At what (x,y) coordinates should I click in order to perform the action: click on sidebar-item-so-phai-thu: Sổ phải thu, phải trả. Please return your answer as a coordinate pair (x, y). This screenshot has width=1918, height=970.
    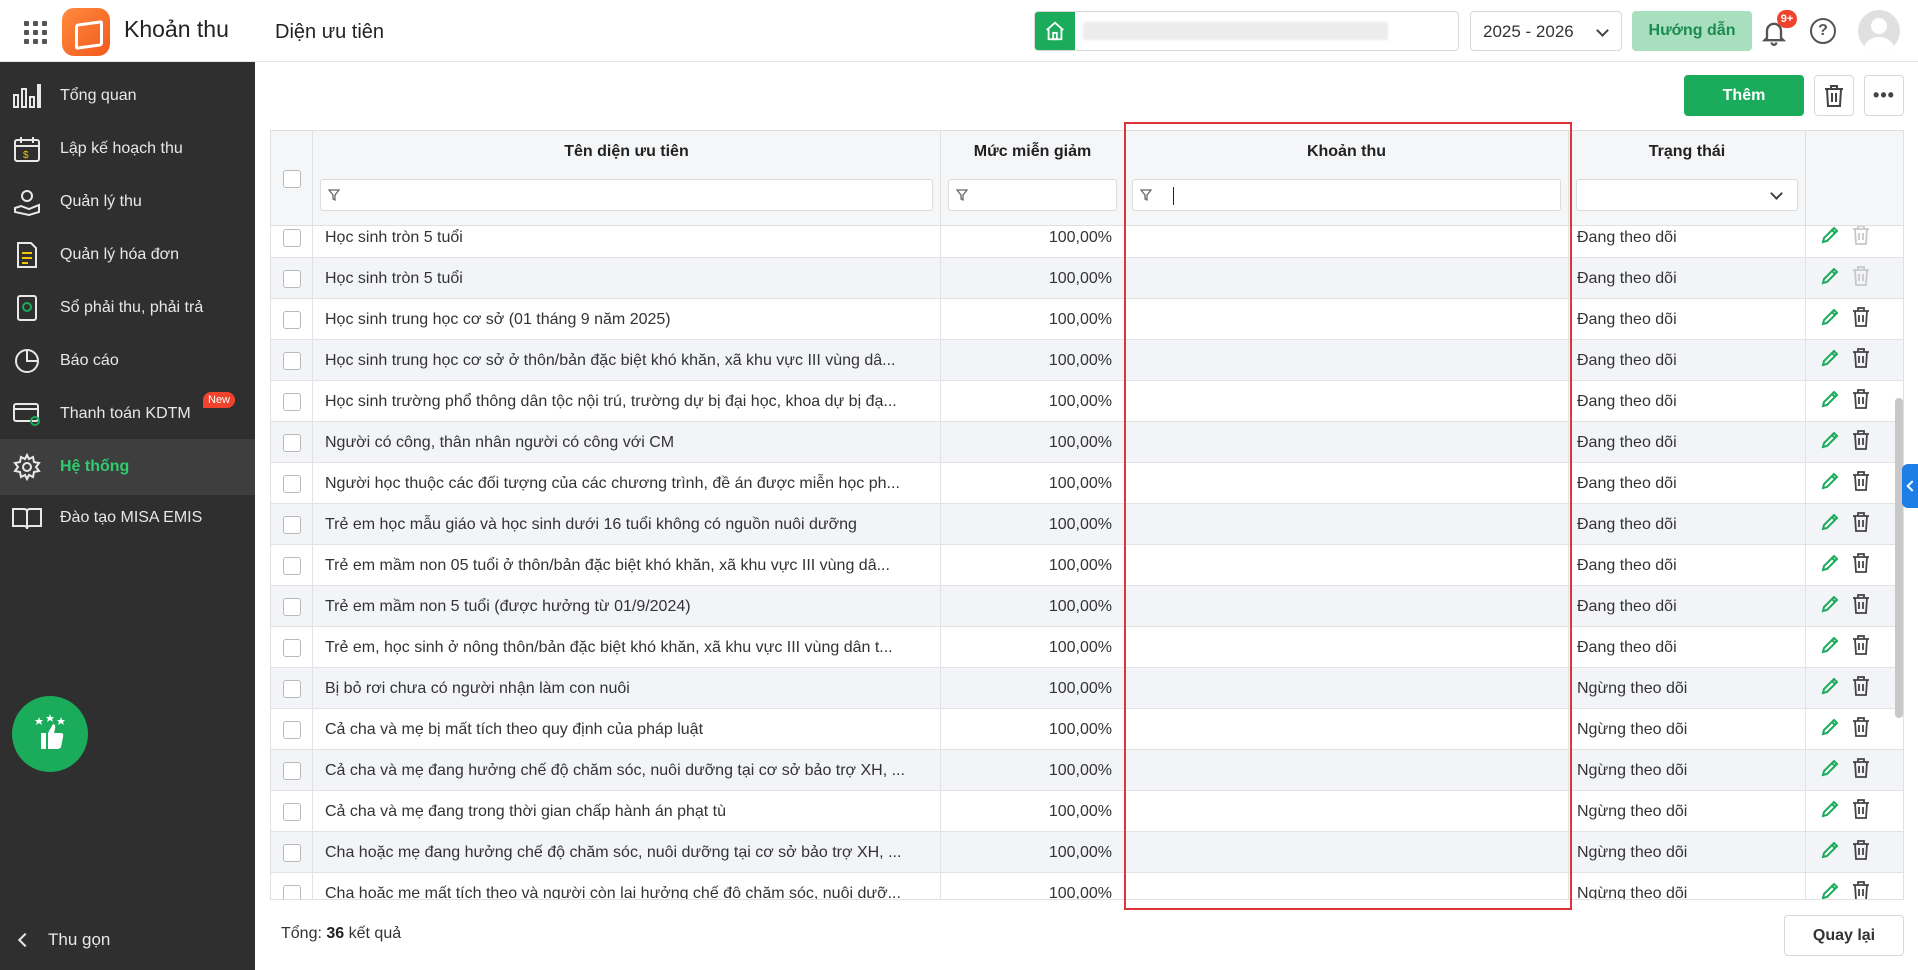
    Looking at the image, I should click on (127, 308).